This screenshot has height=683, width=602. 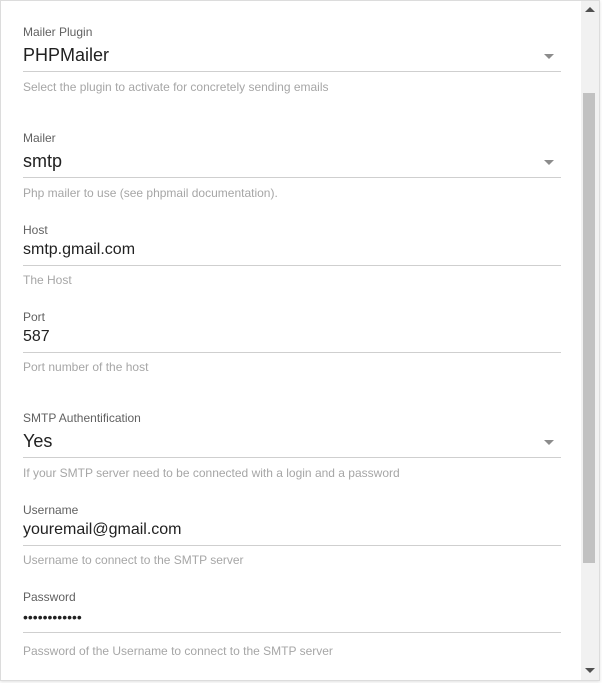 I want to click on mailer-select: smtp, so click(x=292, y=161).